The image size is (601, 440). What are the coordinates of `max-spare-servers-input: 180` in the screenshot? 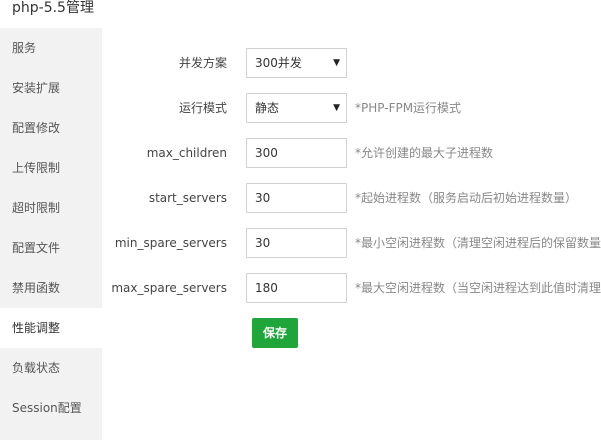 It's located at (296, 288).